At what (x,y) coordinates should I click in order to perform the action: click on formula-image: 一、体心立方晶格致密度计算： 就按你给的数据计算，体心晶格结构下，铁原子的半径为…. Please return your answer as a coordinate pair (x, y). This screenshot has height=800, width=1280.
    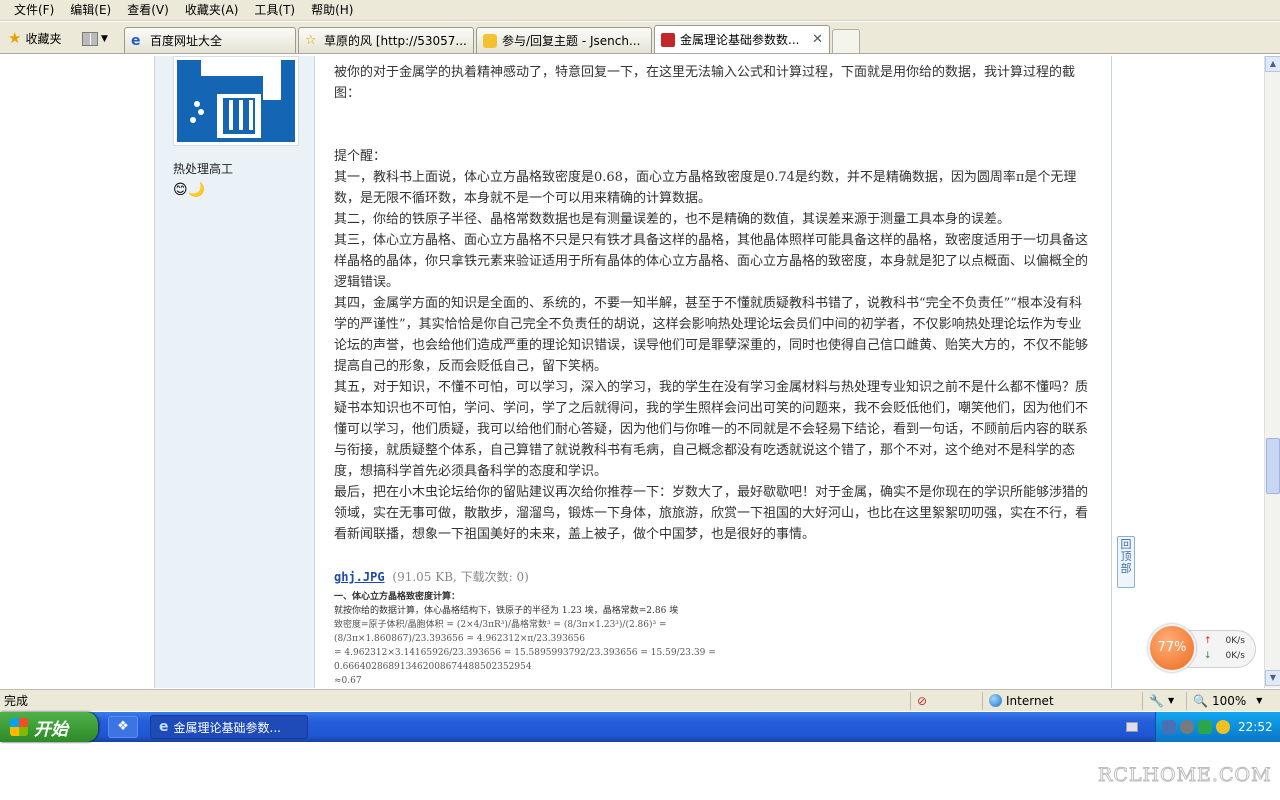
    Looking at the image, I should click on (544, 639).